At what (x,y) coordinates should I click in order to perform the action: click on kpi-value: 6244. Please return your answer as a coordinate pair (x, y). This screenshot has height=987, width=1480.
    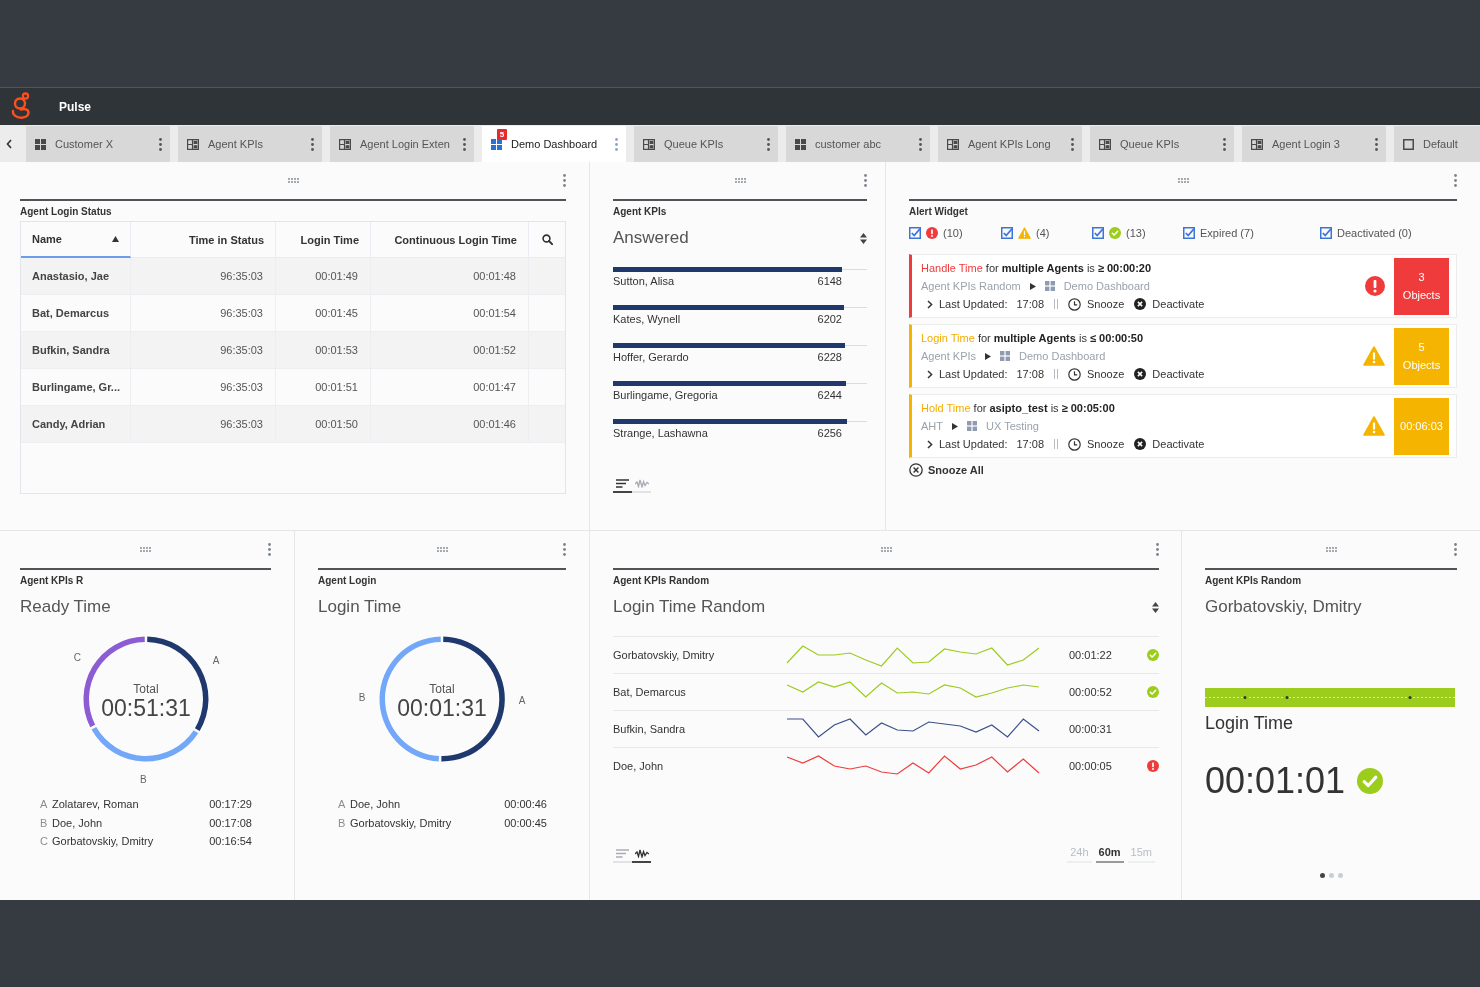
    Looking at the image, I should click on (829, 395).